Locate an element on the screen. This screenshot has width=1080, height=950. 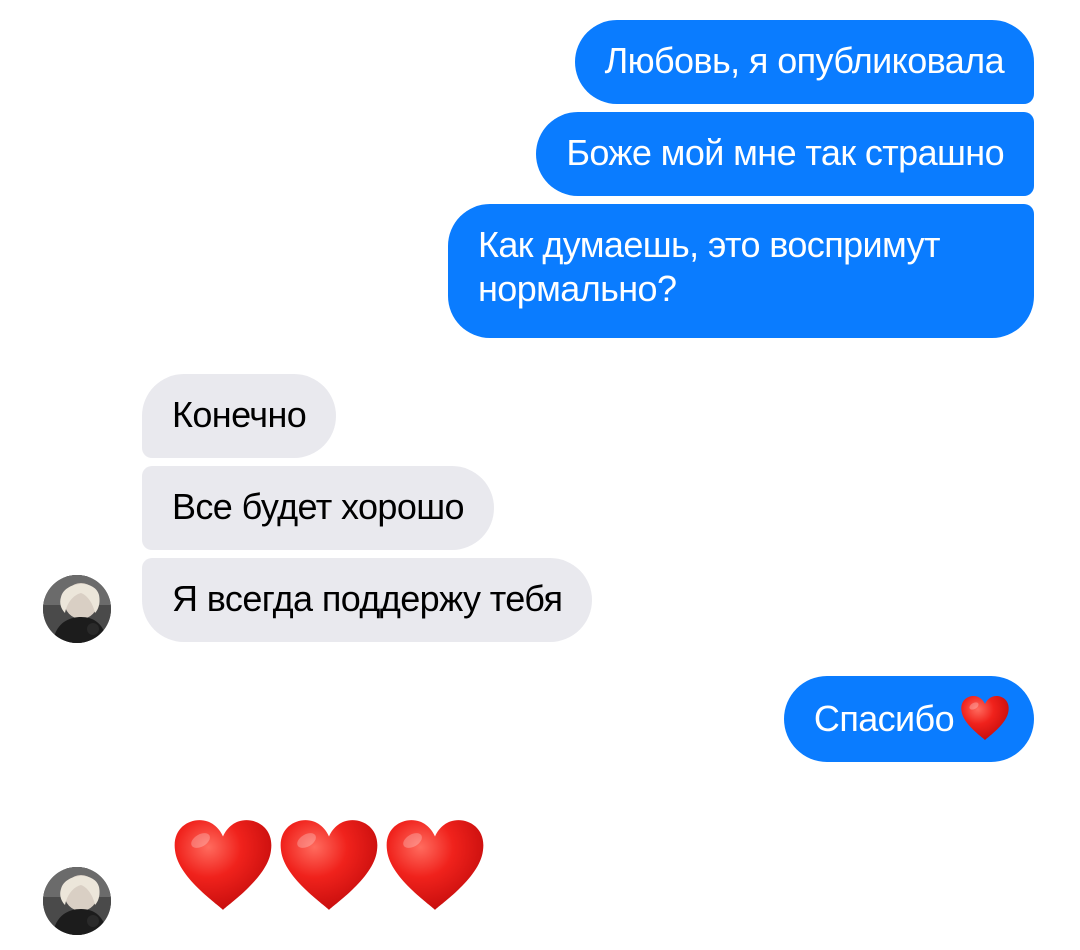
outgoing-message: Как думаешь, это воспримут нормально? is located at coordinates (741, 271).